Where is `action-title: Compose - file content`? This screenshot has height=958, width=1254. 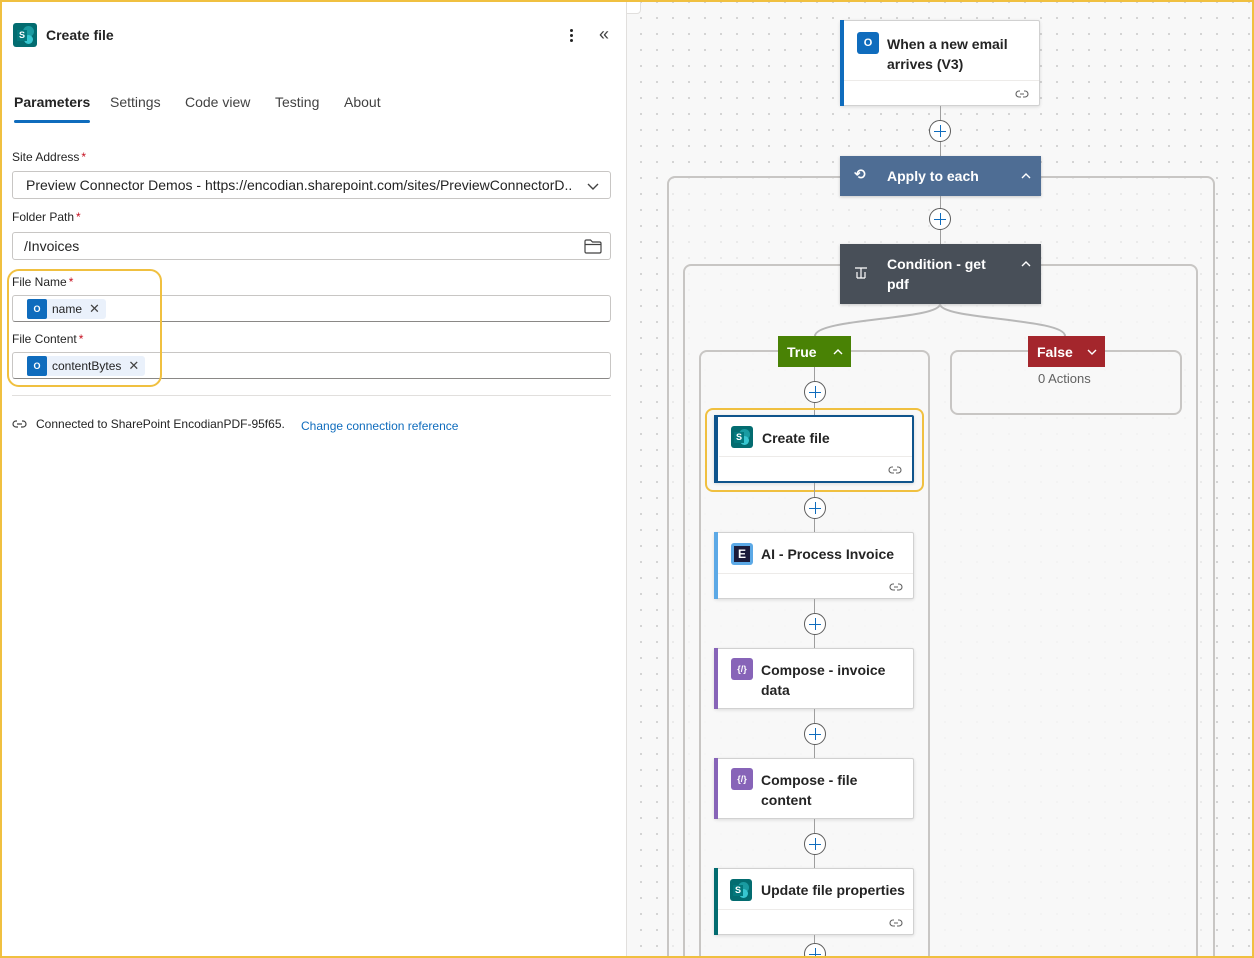 action-title: Compose - file content is located at coordinates (809, 790).